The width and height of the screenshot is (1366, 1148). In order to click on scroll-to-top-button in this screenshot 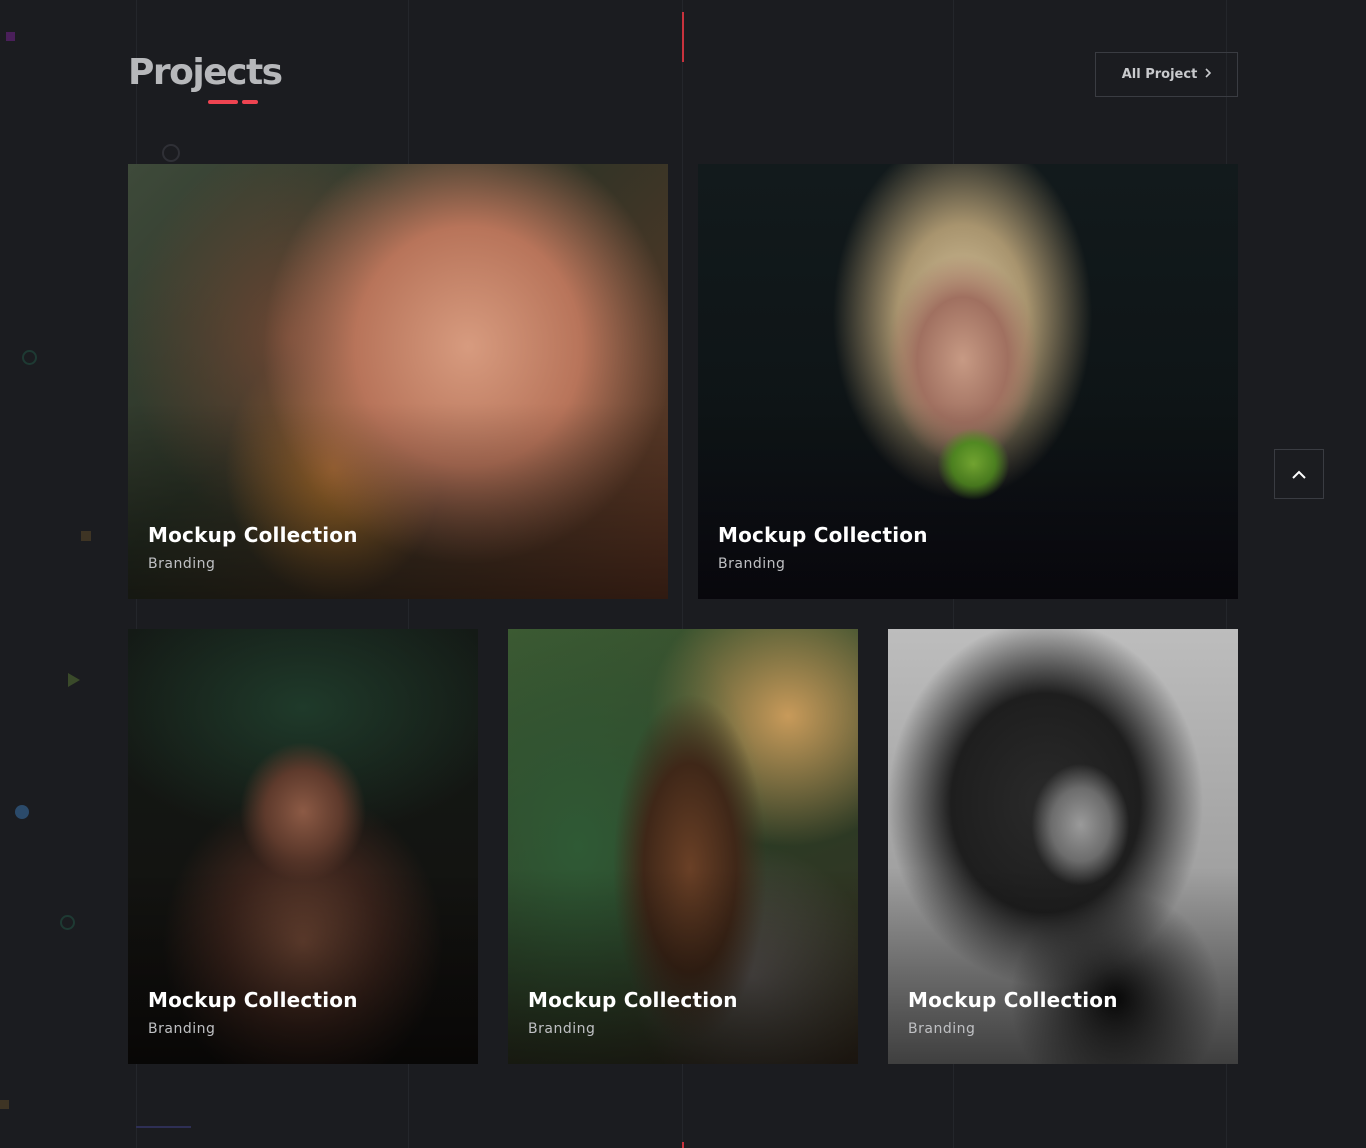, I will do `click(1299, 474)`.